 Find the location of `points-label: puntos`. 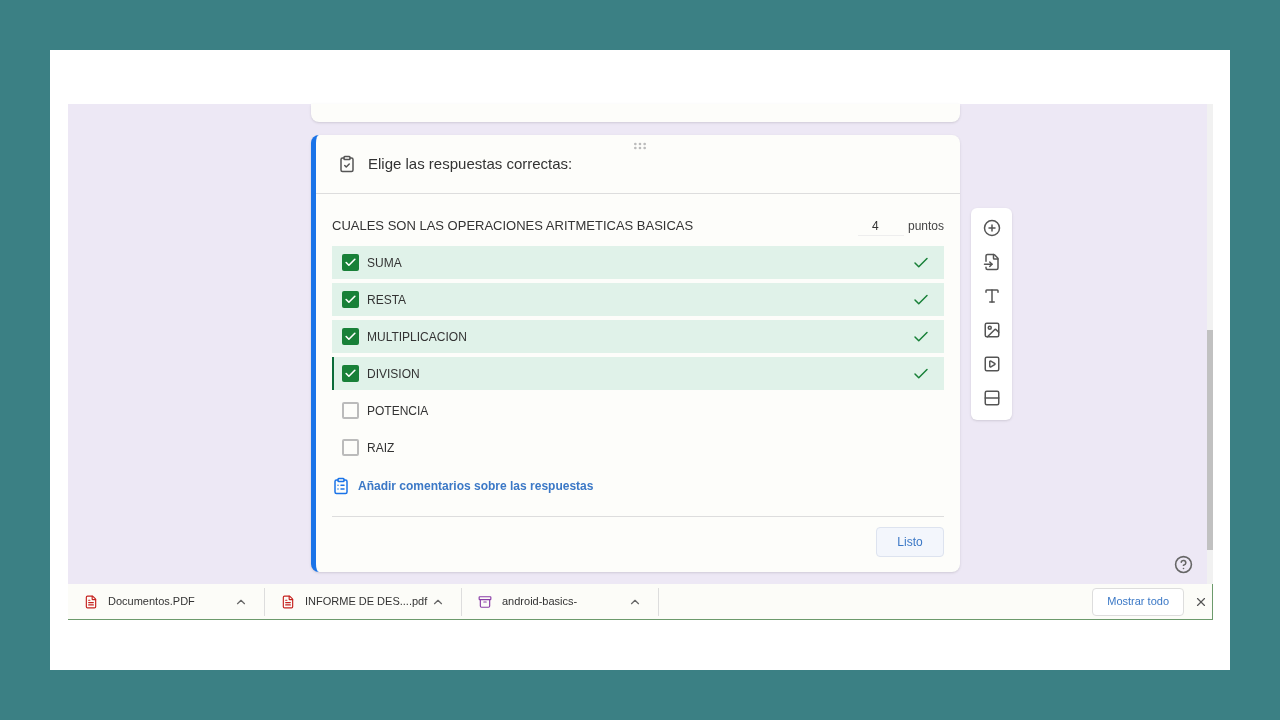

points-label: puntos is located at coordinates (925, 226).